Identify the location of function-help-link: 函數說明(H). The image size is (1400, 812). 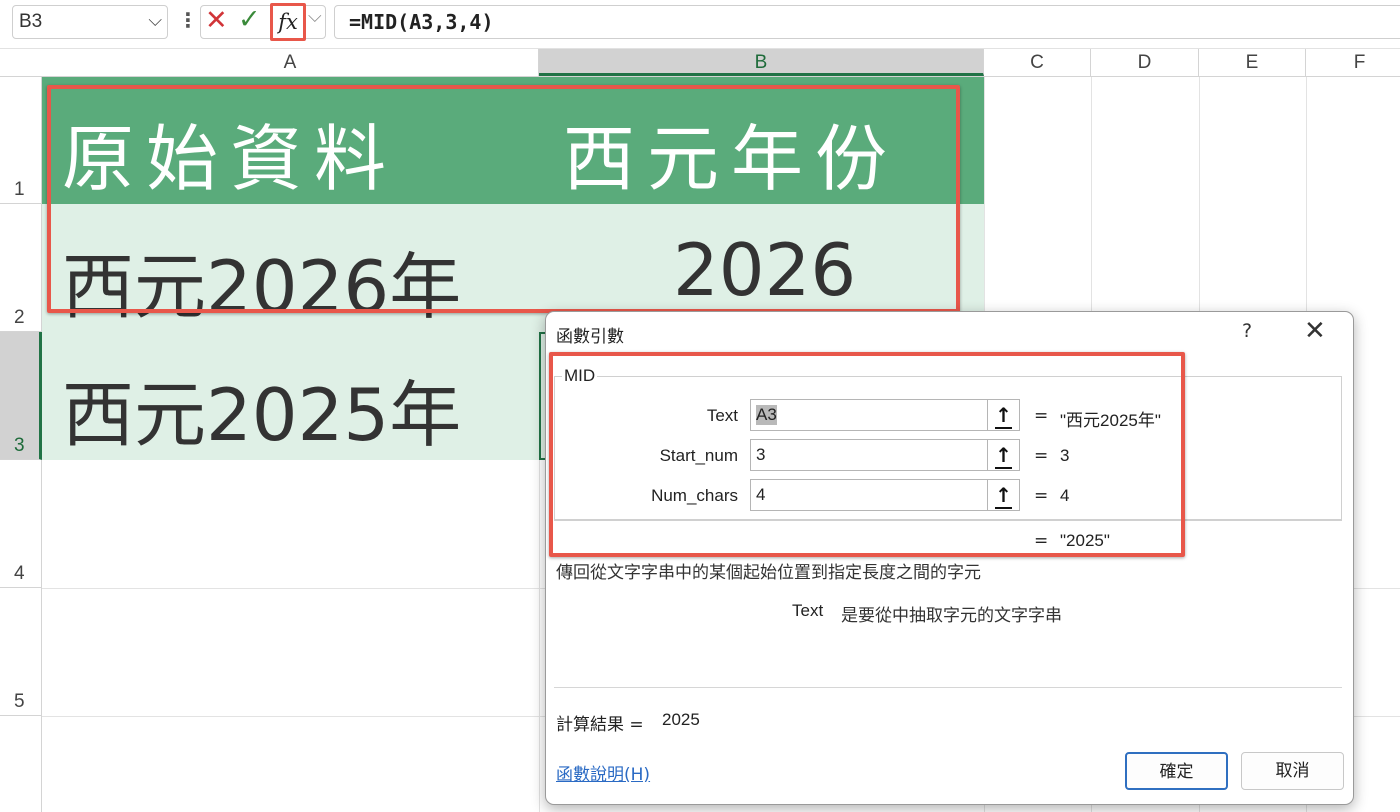
(603, 772).